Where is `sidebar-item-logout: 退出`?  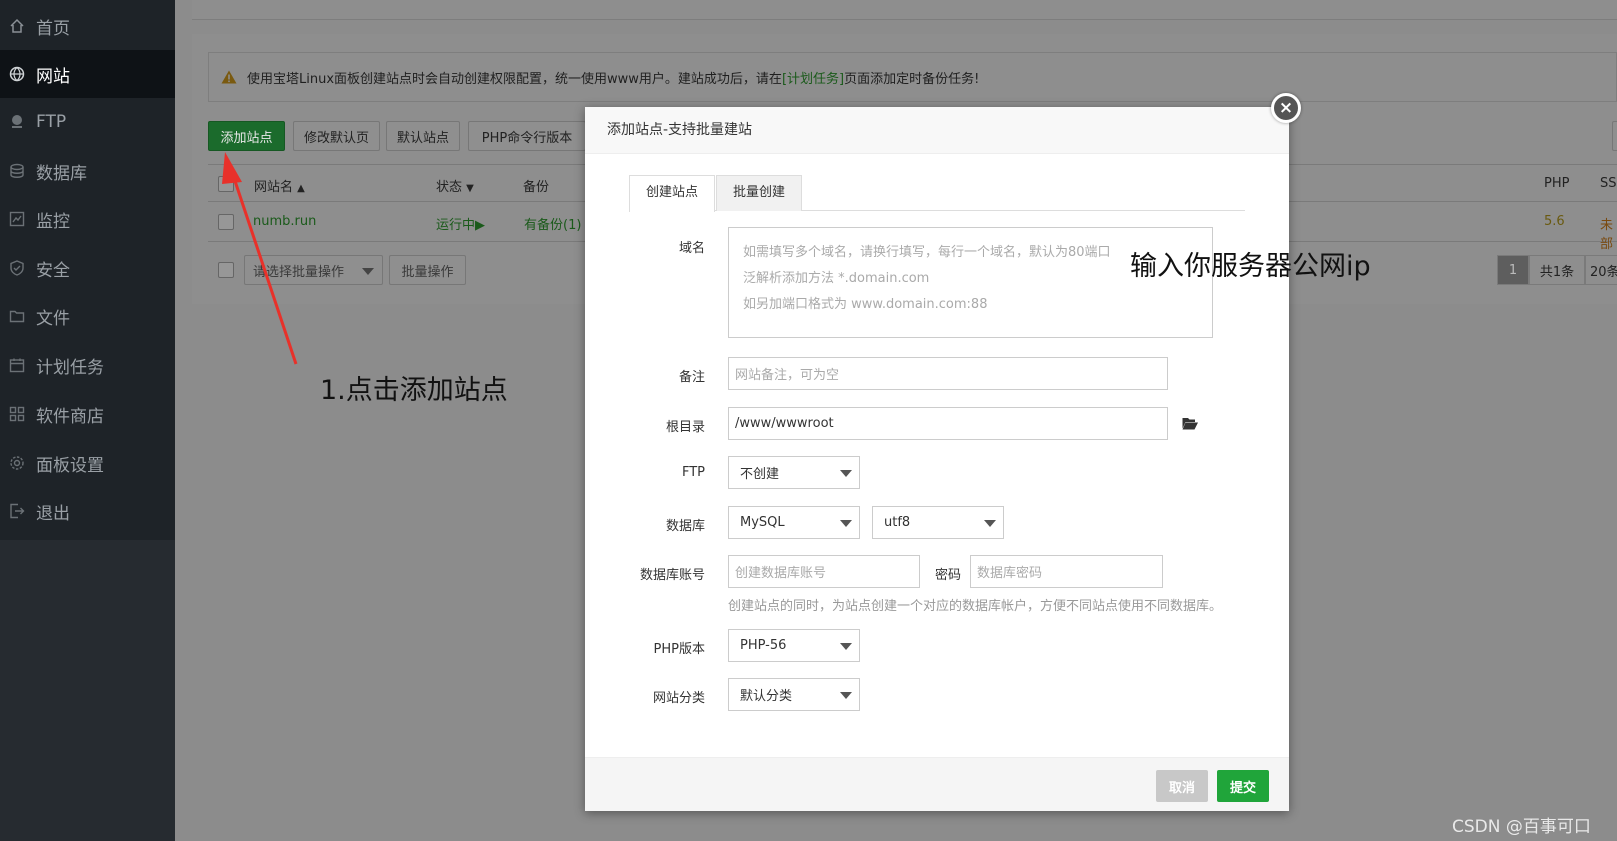
sidebar-item-logout: 退出 is located at coordinates (87, 511).